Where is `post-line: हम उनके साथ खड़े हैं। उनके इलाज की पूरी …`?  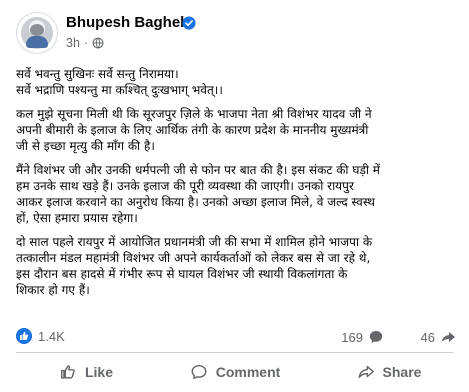 post-line: हम उनके साथ खड़े हैं। उनके इलाज की पूरी … is located at coordinates (185, 186).